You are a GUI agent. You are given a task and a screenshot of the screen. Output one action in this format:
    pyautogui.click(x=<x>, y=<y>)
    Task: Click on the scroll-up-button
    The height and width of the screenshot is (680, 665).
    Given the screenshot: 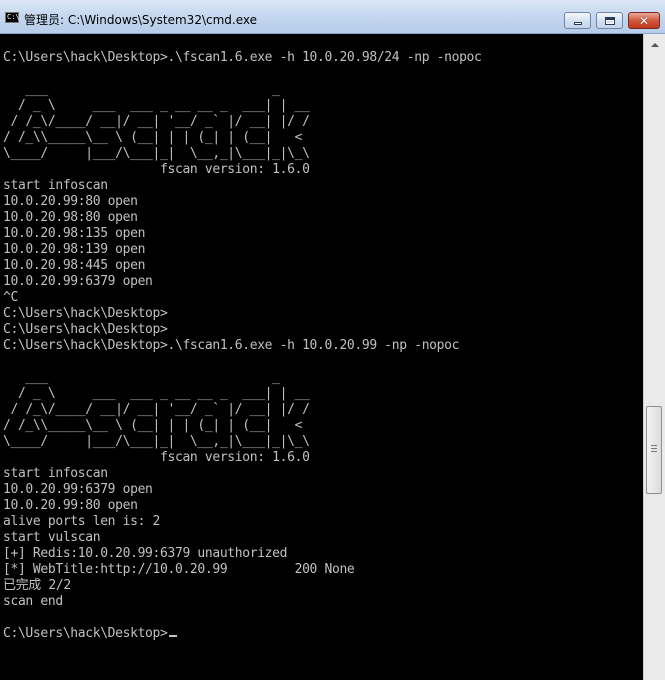 What is the action you would take?
    pyautogui.click(x=654, y=44)
    